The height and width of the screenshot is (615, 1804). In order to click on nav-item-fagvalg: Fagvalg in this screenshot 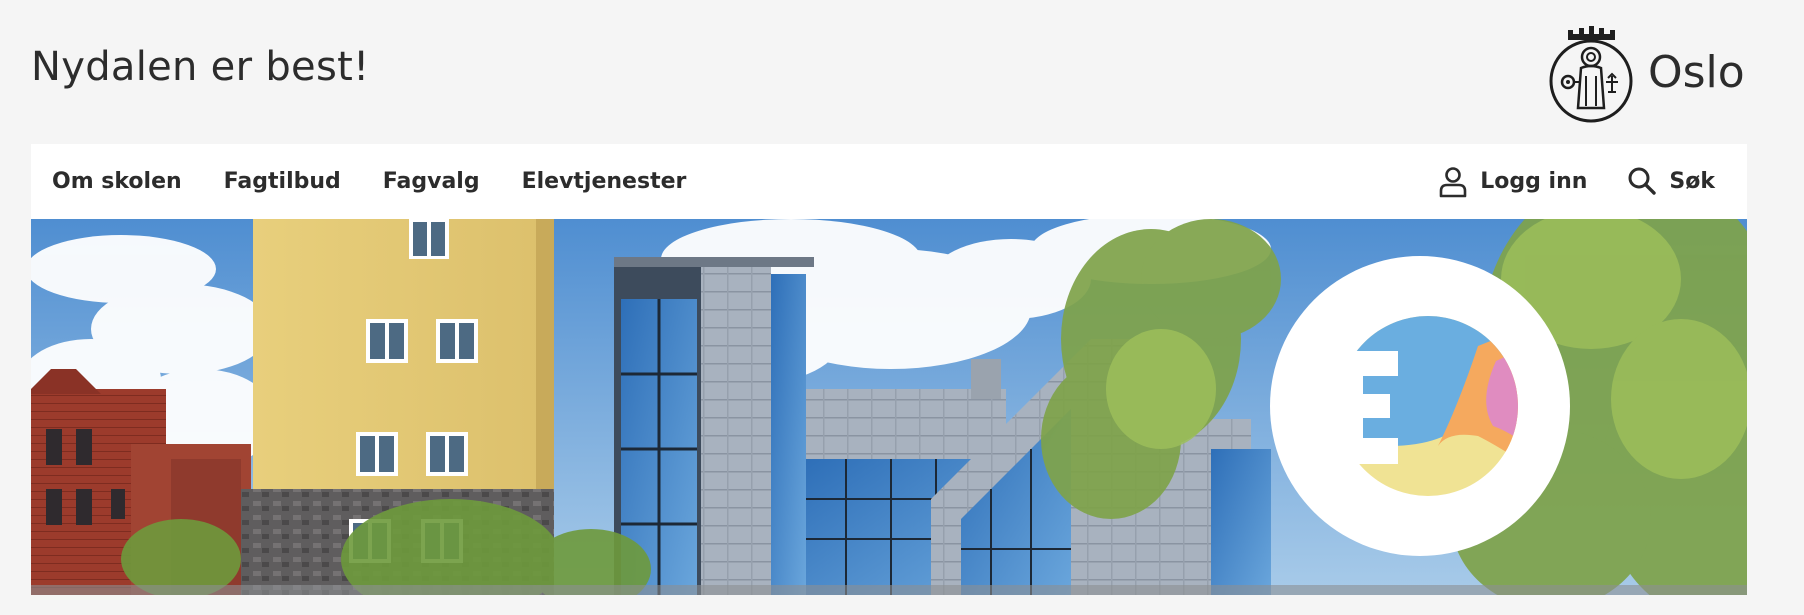, I will do `click(431, 181)`.